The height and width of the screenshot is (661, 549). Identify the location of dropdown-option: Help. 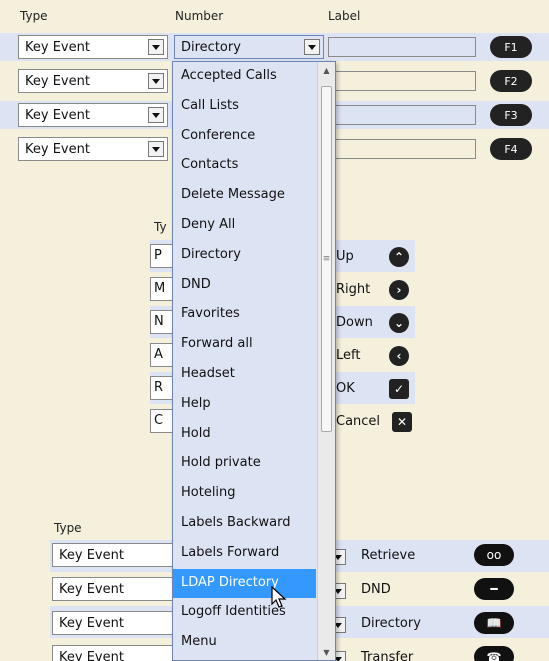
(244, 405).